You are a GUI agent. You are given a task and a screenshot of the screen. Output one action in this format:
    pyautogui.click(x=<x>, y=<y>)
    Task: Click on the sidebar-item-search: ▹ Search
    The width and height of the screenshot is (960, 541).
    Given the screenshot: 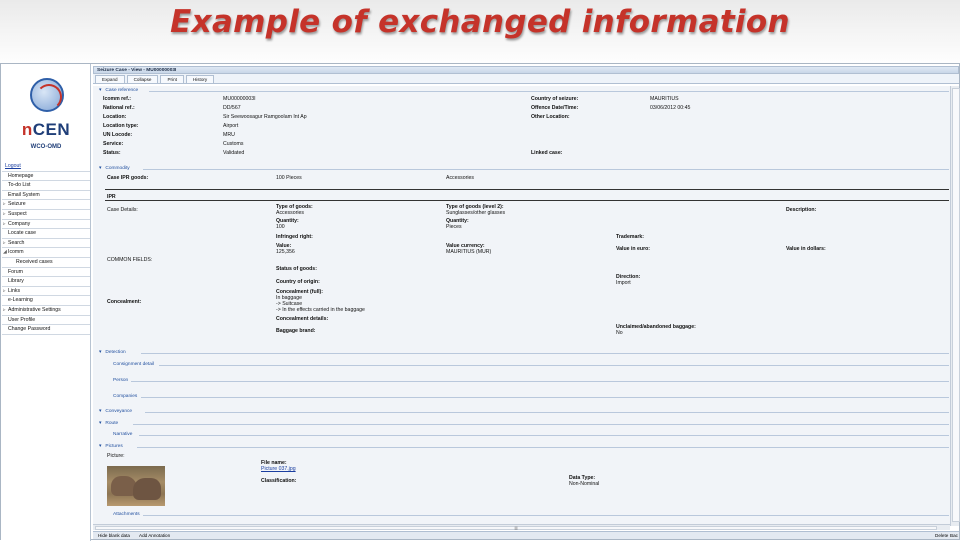 What is the action you would take?
    pyautogui.click(x=46, y=243)
    